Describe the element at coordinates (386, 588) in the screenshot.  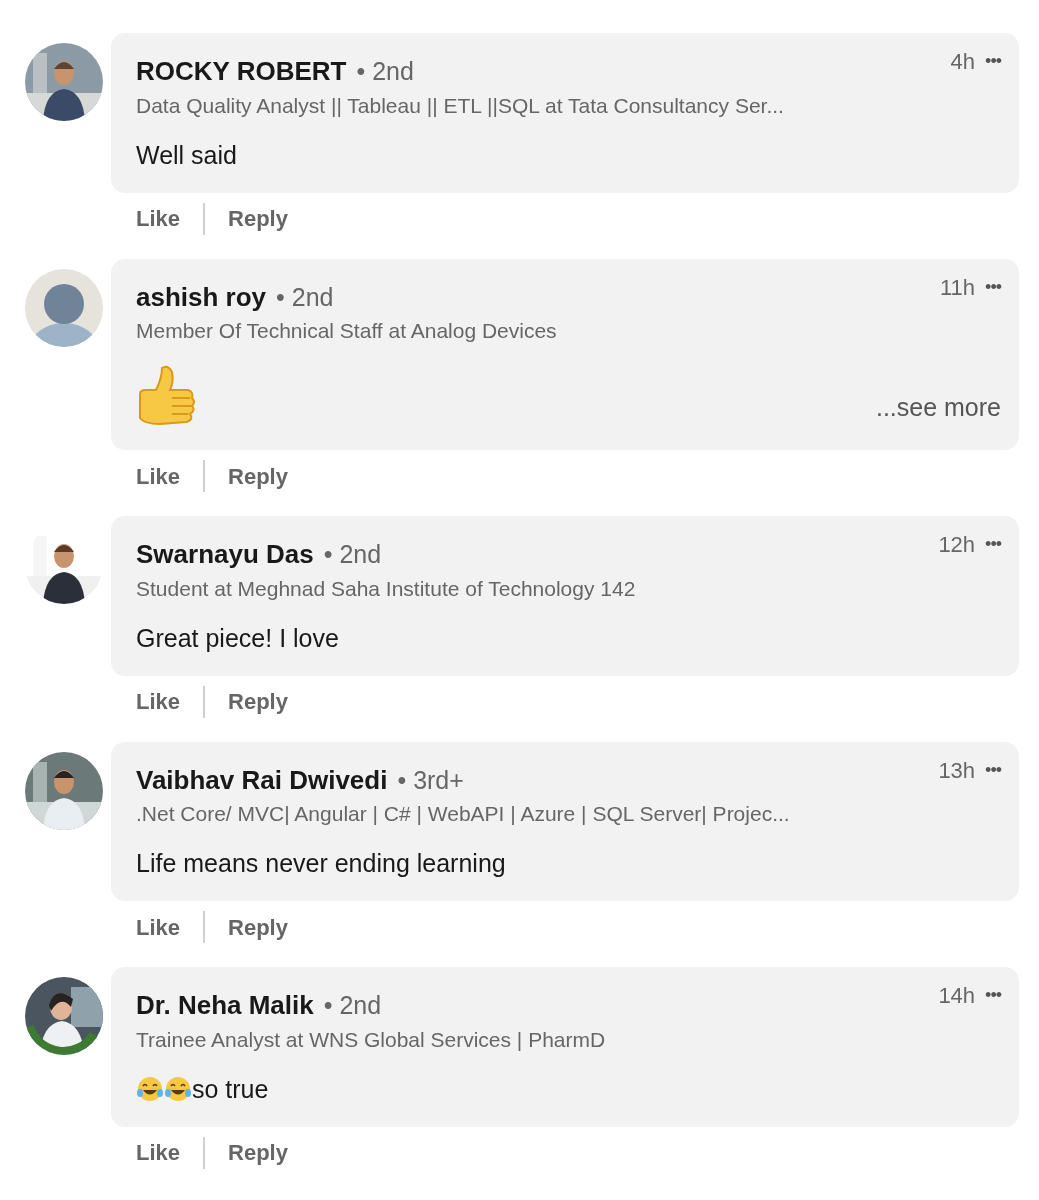
I see `author-headline: Student at Meghnad Saha Institute of Technology 142` at that location.